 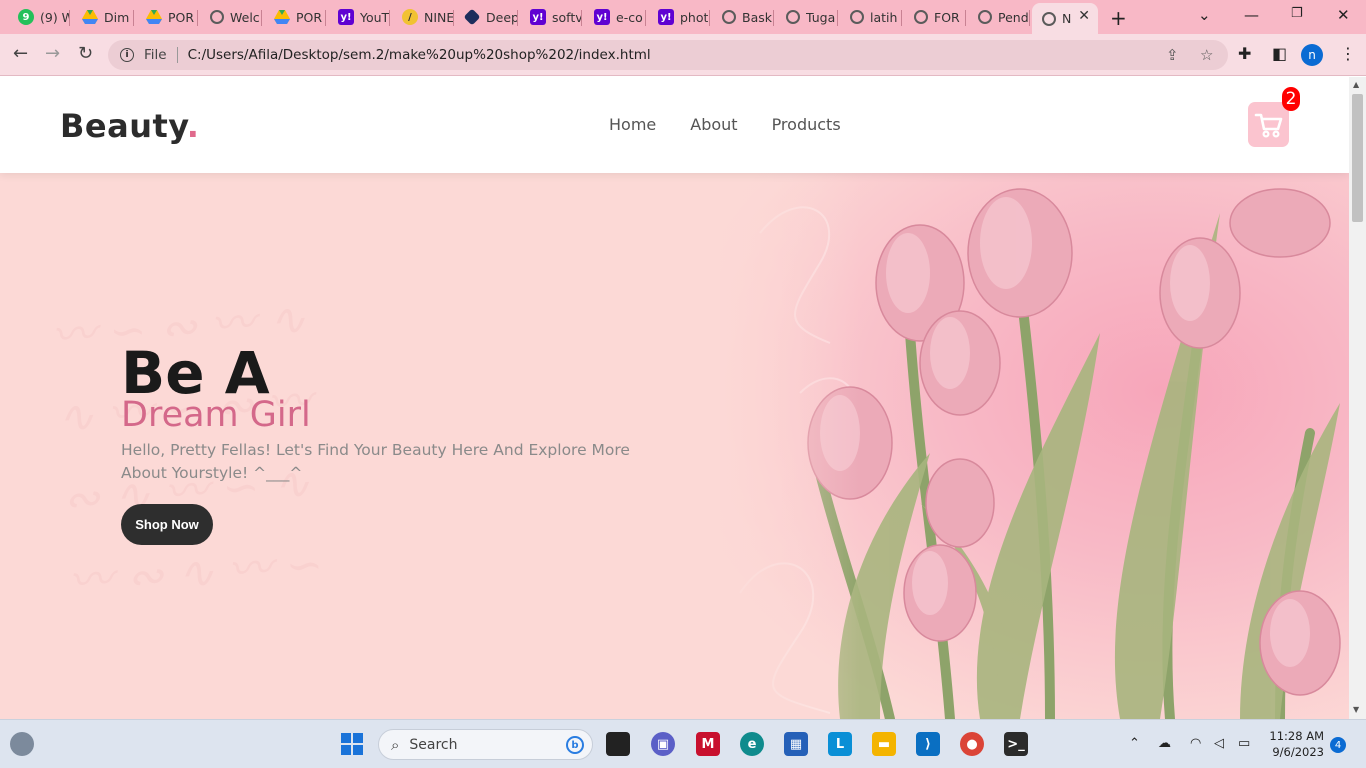 What do you see at coordinates (928, 744) in the screenshot?
I see `vscode-icon: ⟩` at bounding box center [928, 744].